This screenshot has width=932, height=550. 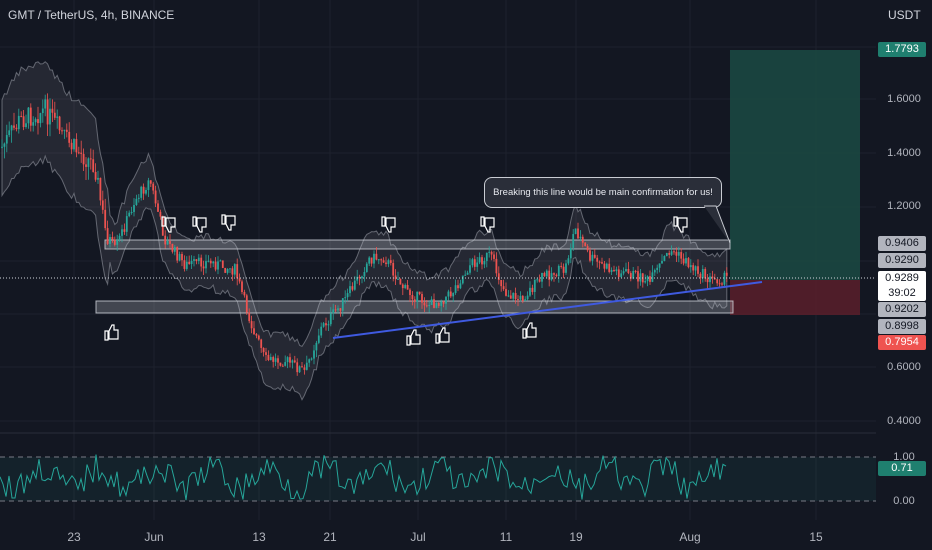 What do you see at coordinates (442, 335) in the screenshot?
I see `thumbs-up-icon` at bounding box center [442, 335].